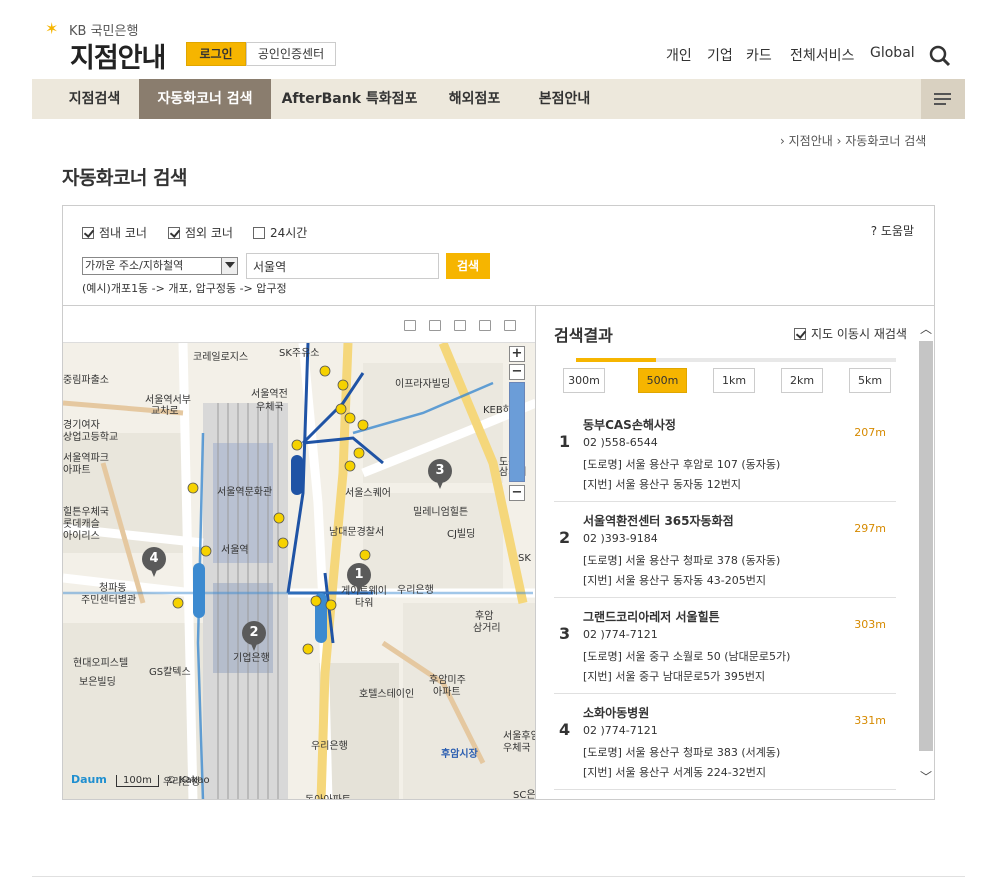 Image resolution: width=1000 pixels, height=878 pixels. What do you see at coordinates (658, 520) in the screenshot?
I see `result-name: 서울역환전센터 365자동화점` at bounding box center [658, 520].